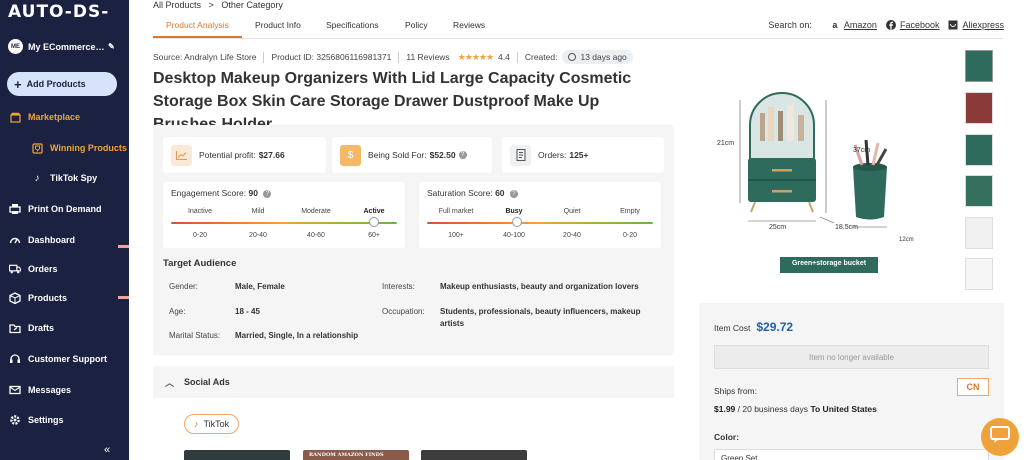 Image resolution: width=1024 pixels, height=460 pixels. I want to click on item-cost-label: Item Cost, so click(732, 328).